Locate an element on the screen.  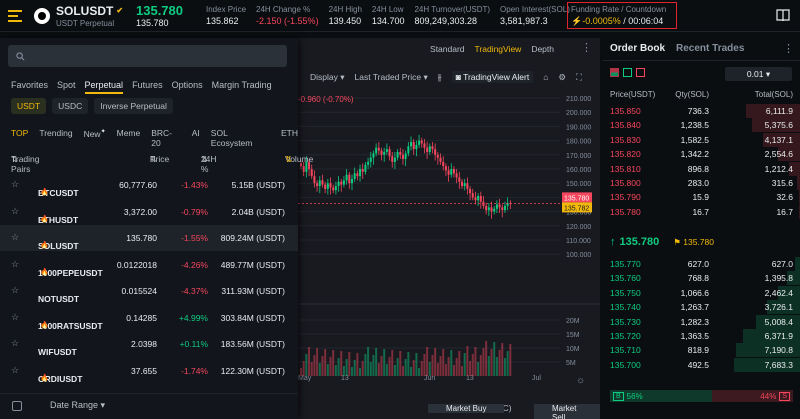
bid-row: 135.730 1,282.3 5,008.4 is located at coordinates (701, 321).